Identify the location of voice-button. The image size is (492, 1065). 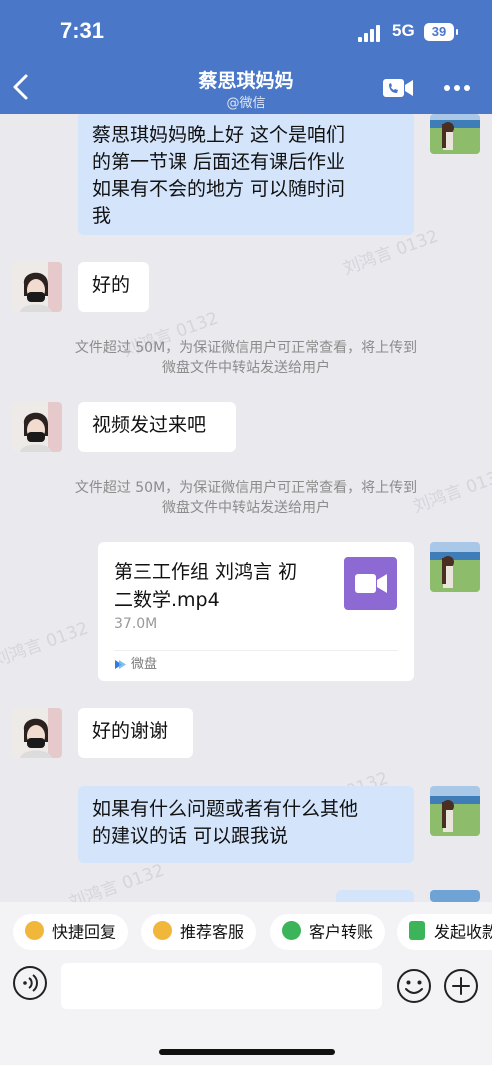
(30, 983).